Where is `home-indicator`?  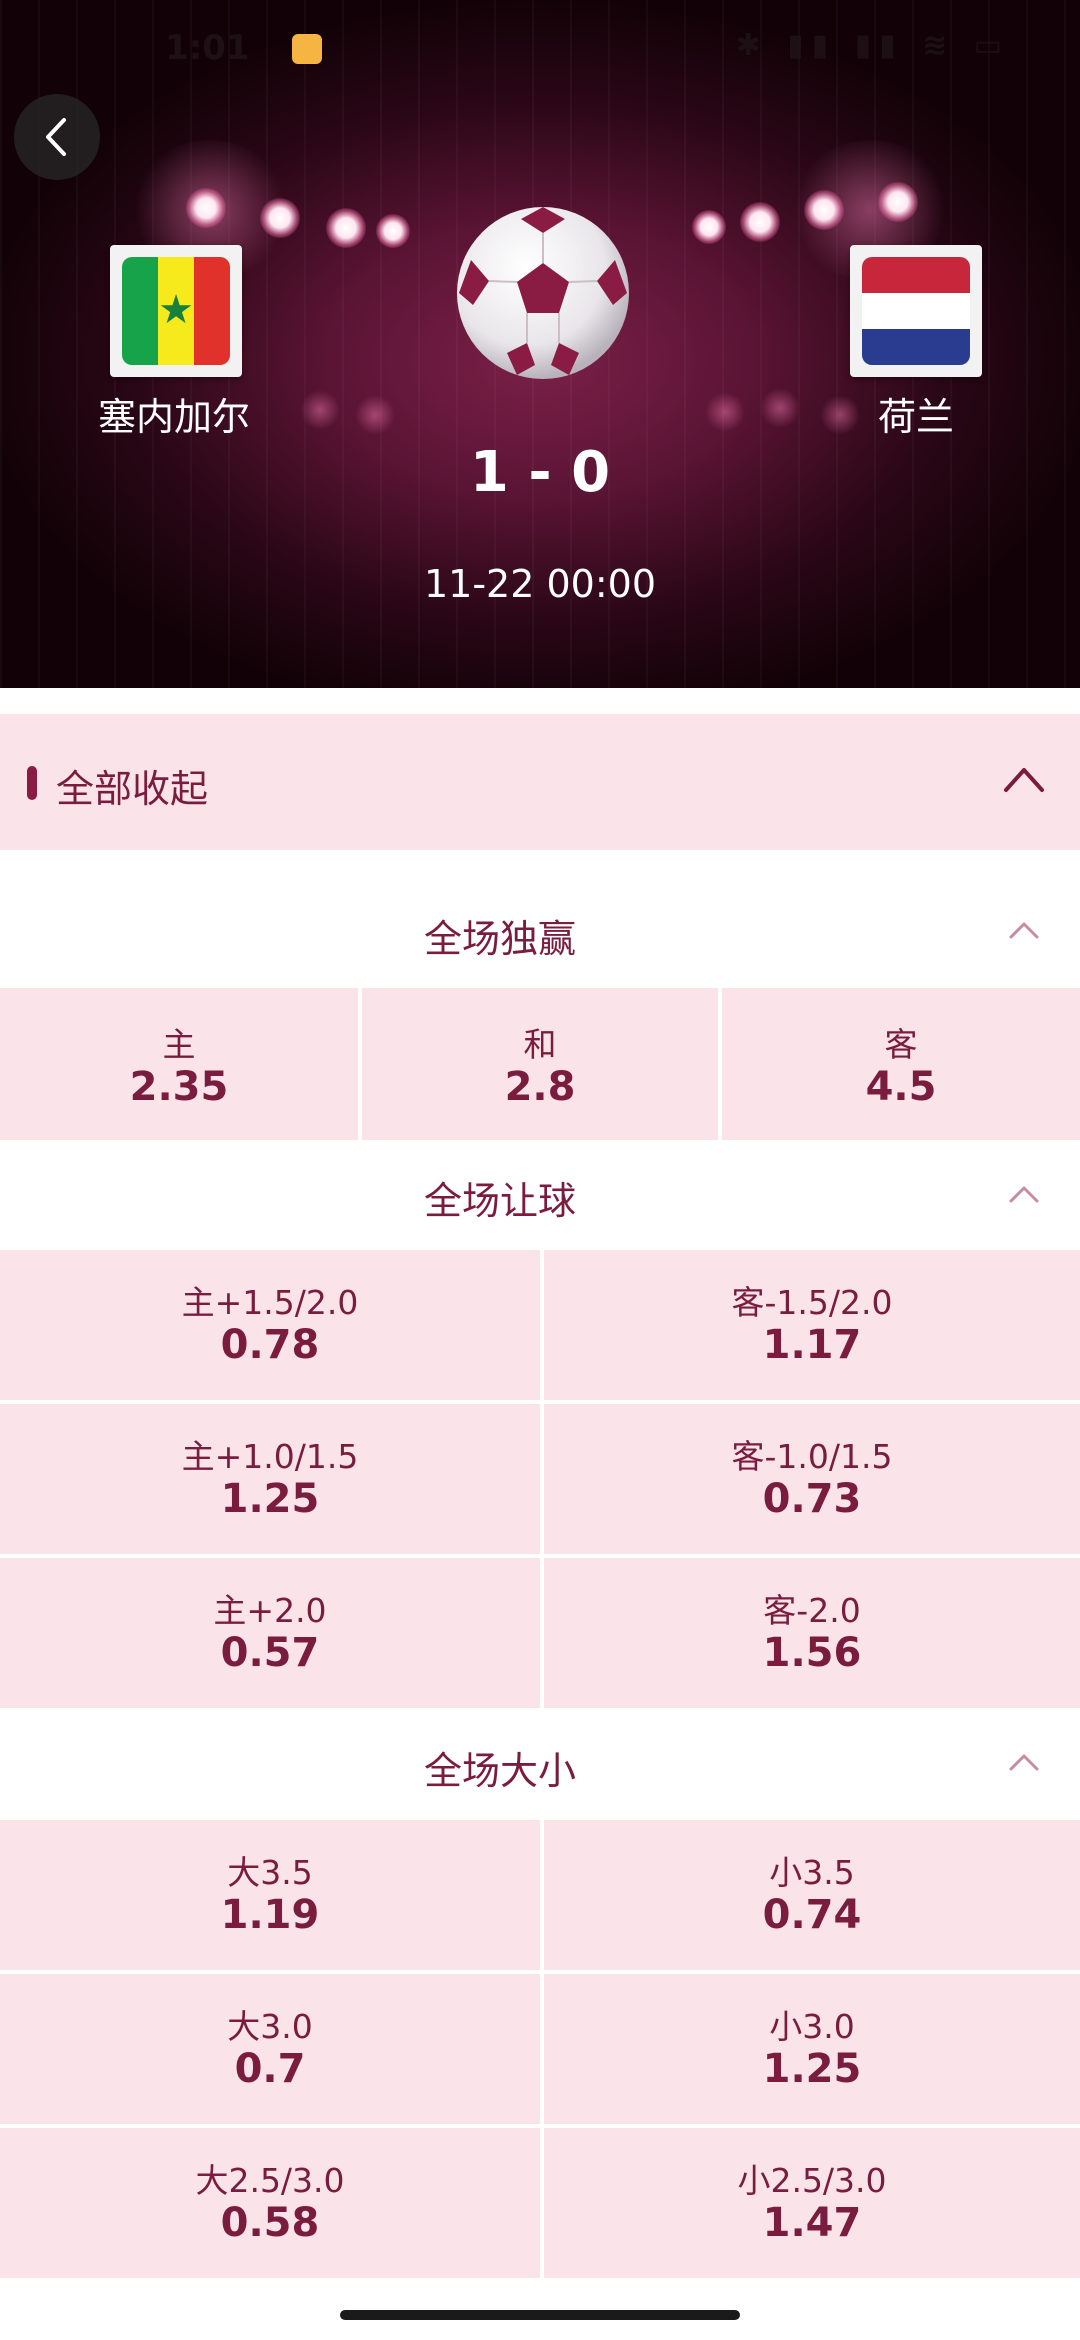 home-indicator is located at coordinates (540, 2315).